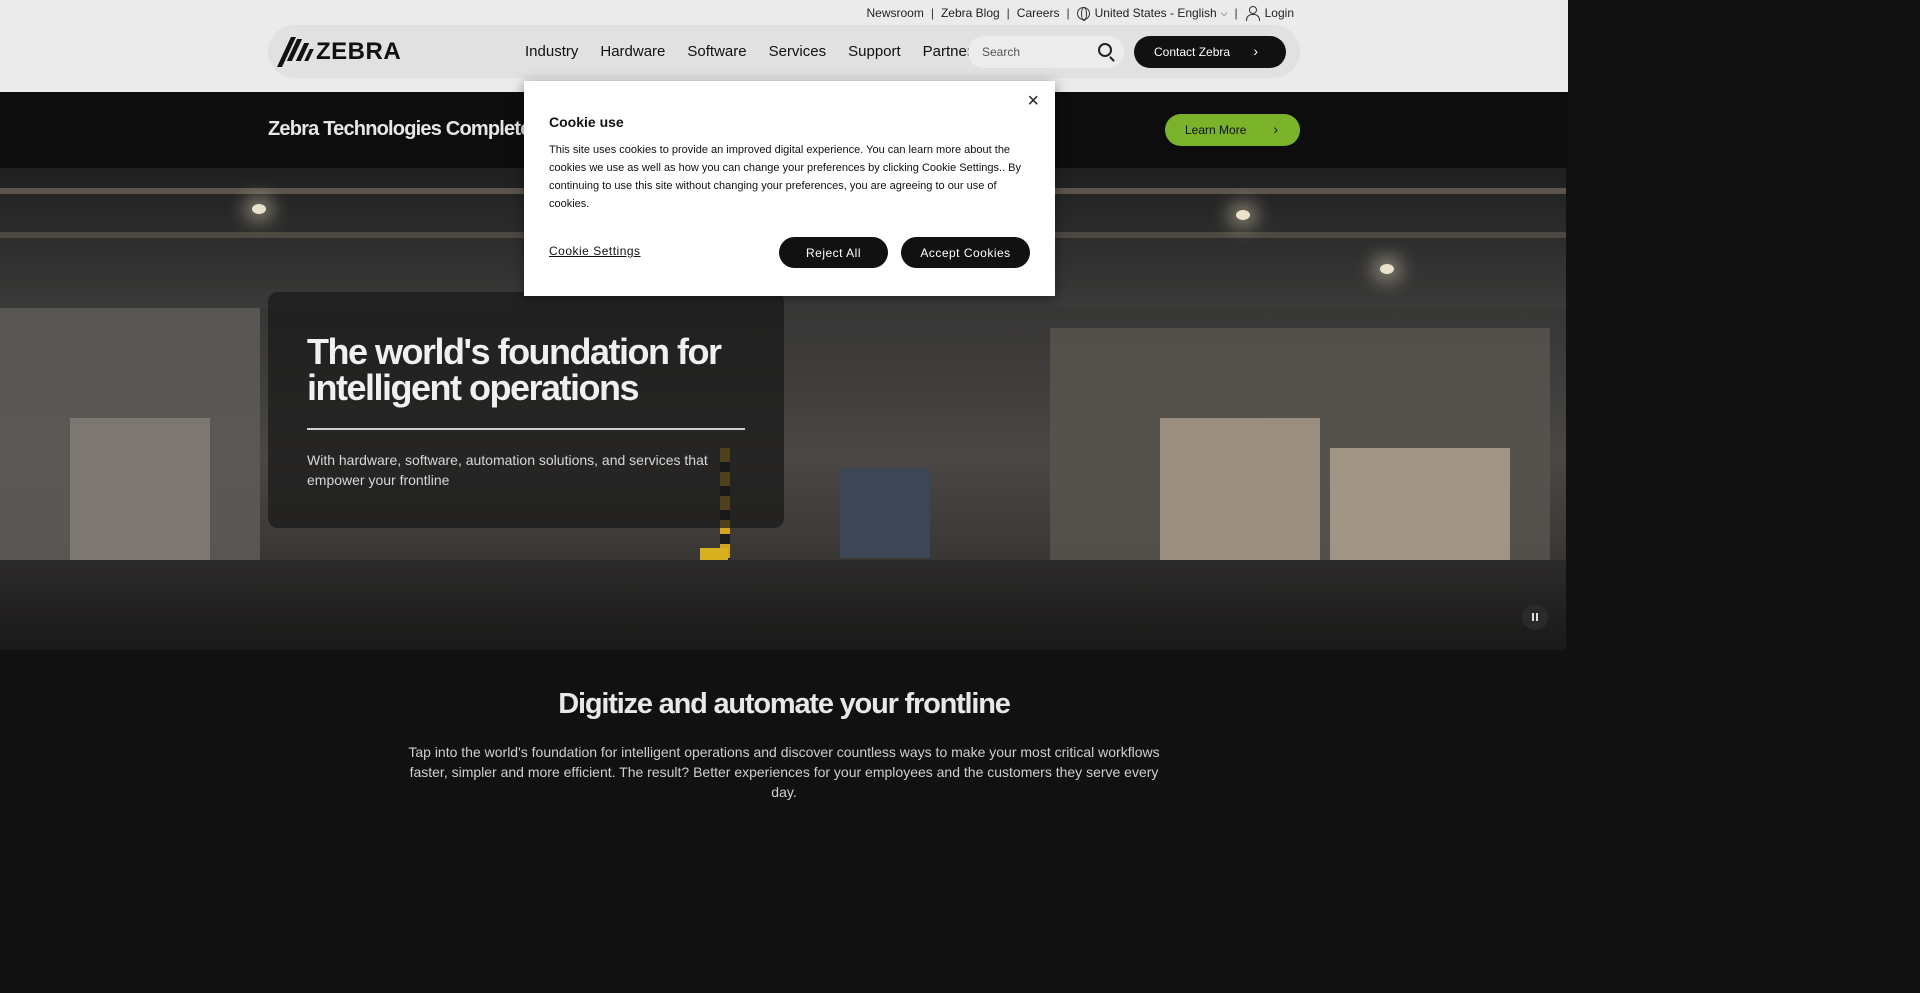 This screenshot has width=1920, height=993. What do you see at coordinates (595, 251) in the screenshot?
I see `cookie-settings-link: Cookie Settings` at bounding box center [595, 251].